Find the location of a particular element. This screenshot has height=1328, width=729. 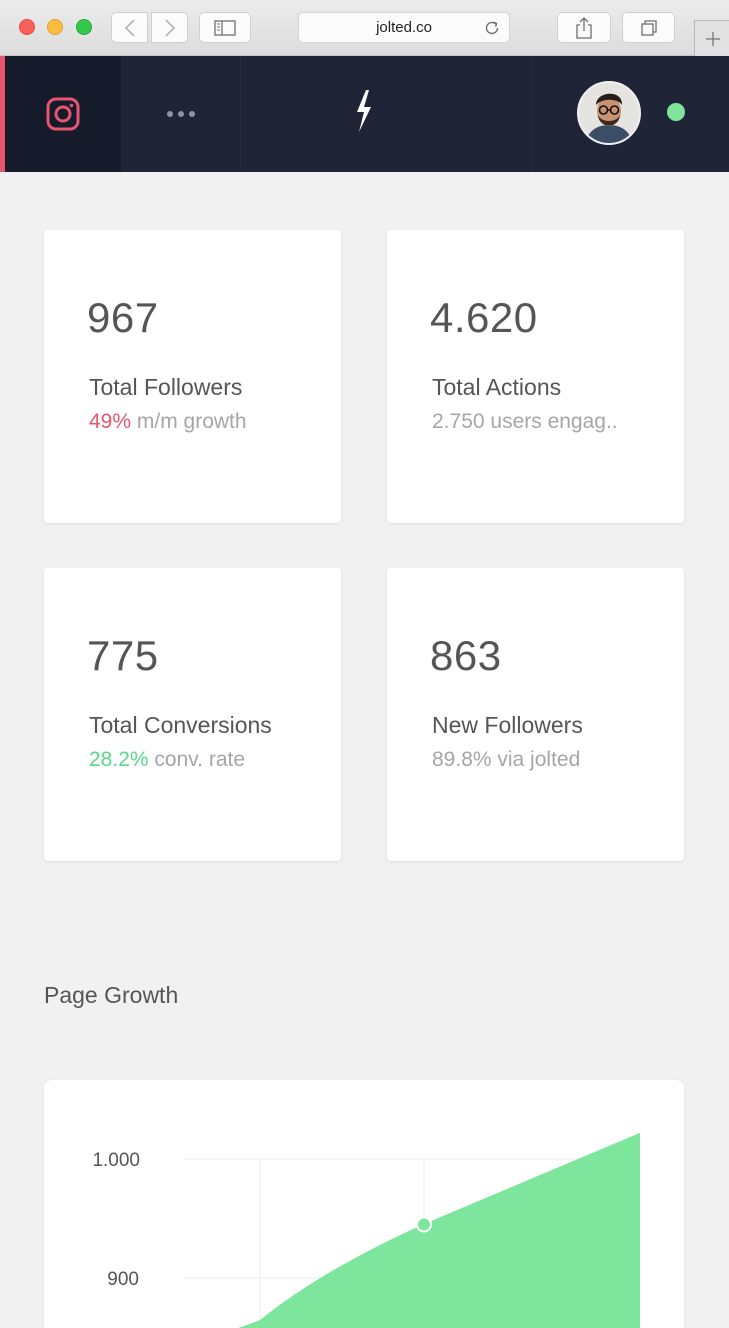

stat-card-total-actions: 4.620 Total Actions 2.750 users engag.. is located at coordinates (535, 376).